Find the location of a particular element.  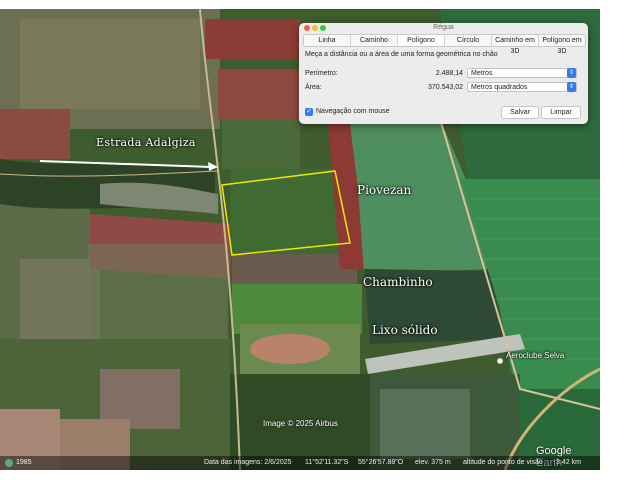

area-value: 370.543,02 is located at coordinates (445, 87).